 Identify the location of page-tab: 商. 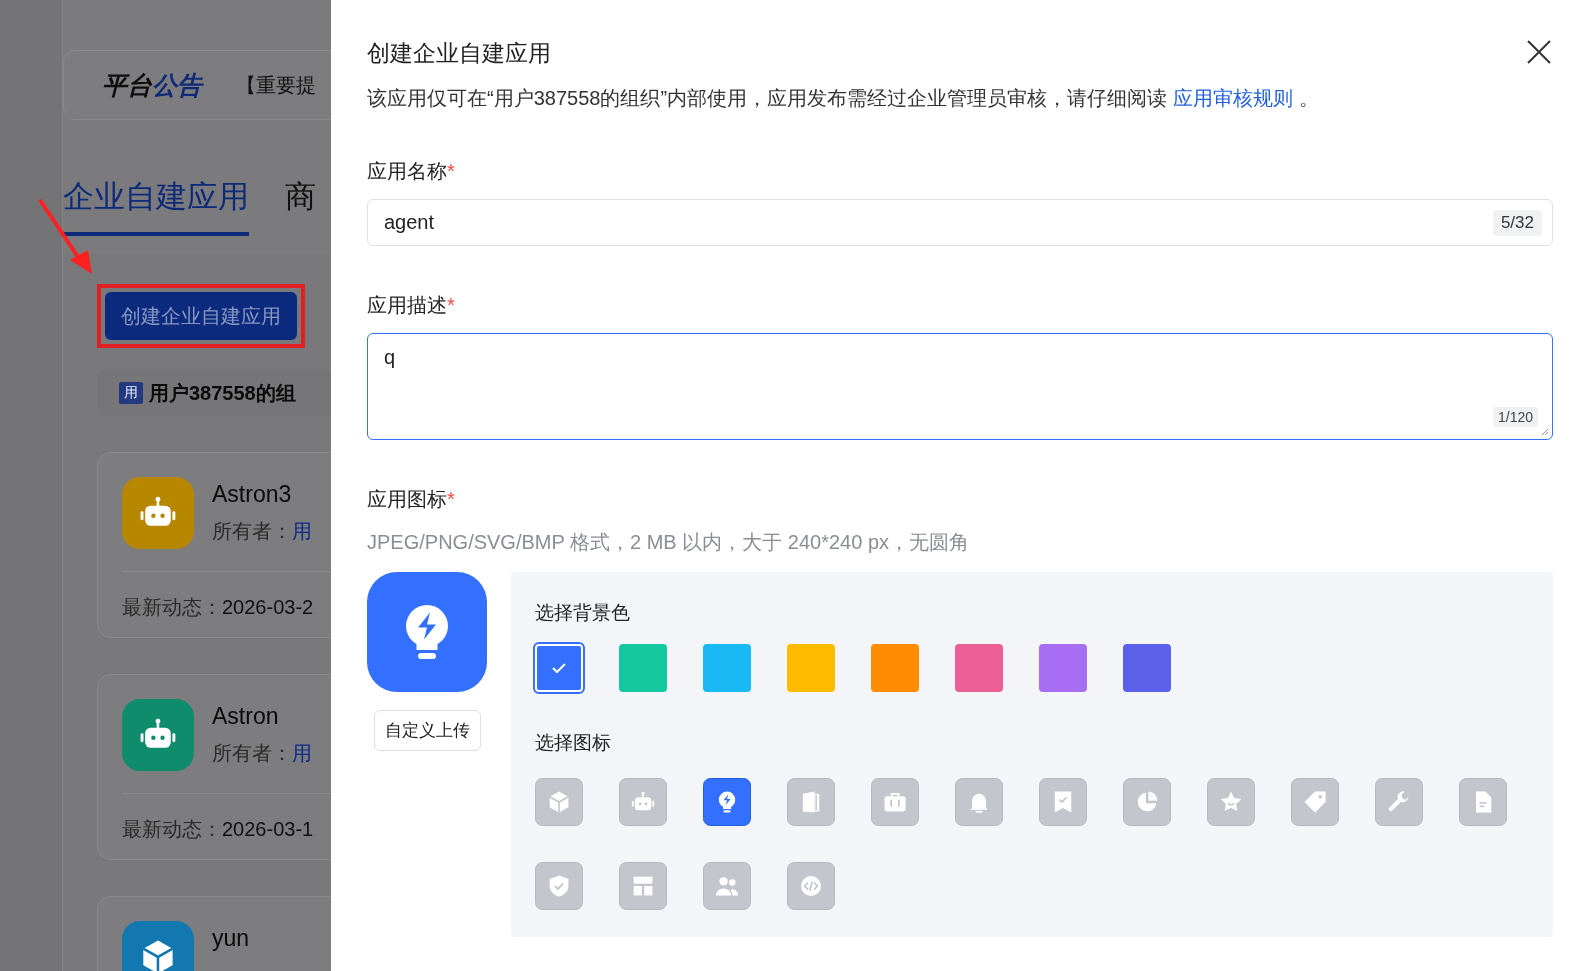
(300, 206).